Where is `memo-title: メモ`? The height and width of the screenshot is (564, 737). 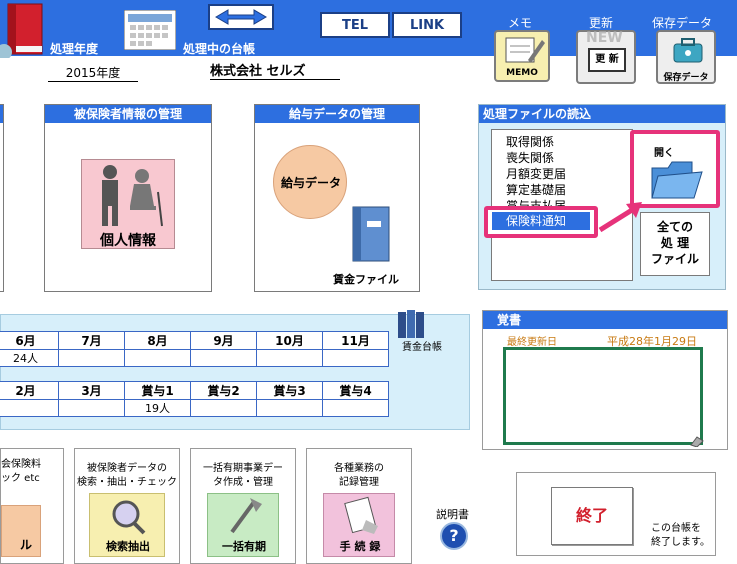 memo-title: メモ is located at coordinates (520, 23).